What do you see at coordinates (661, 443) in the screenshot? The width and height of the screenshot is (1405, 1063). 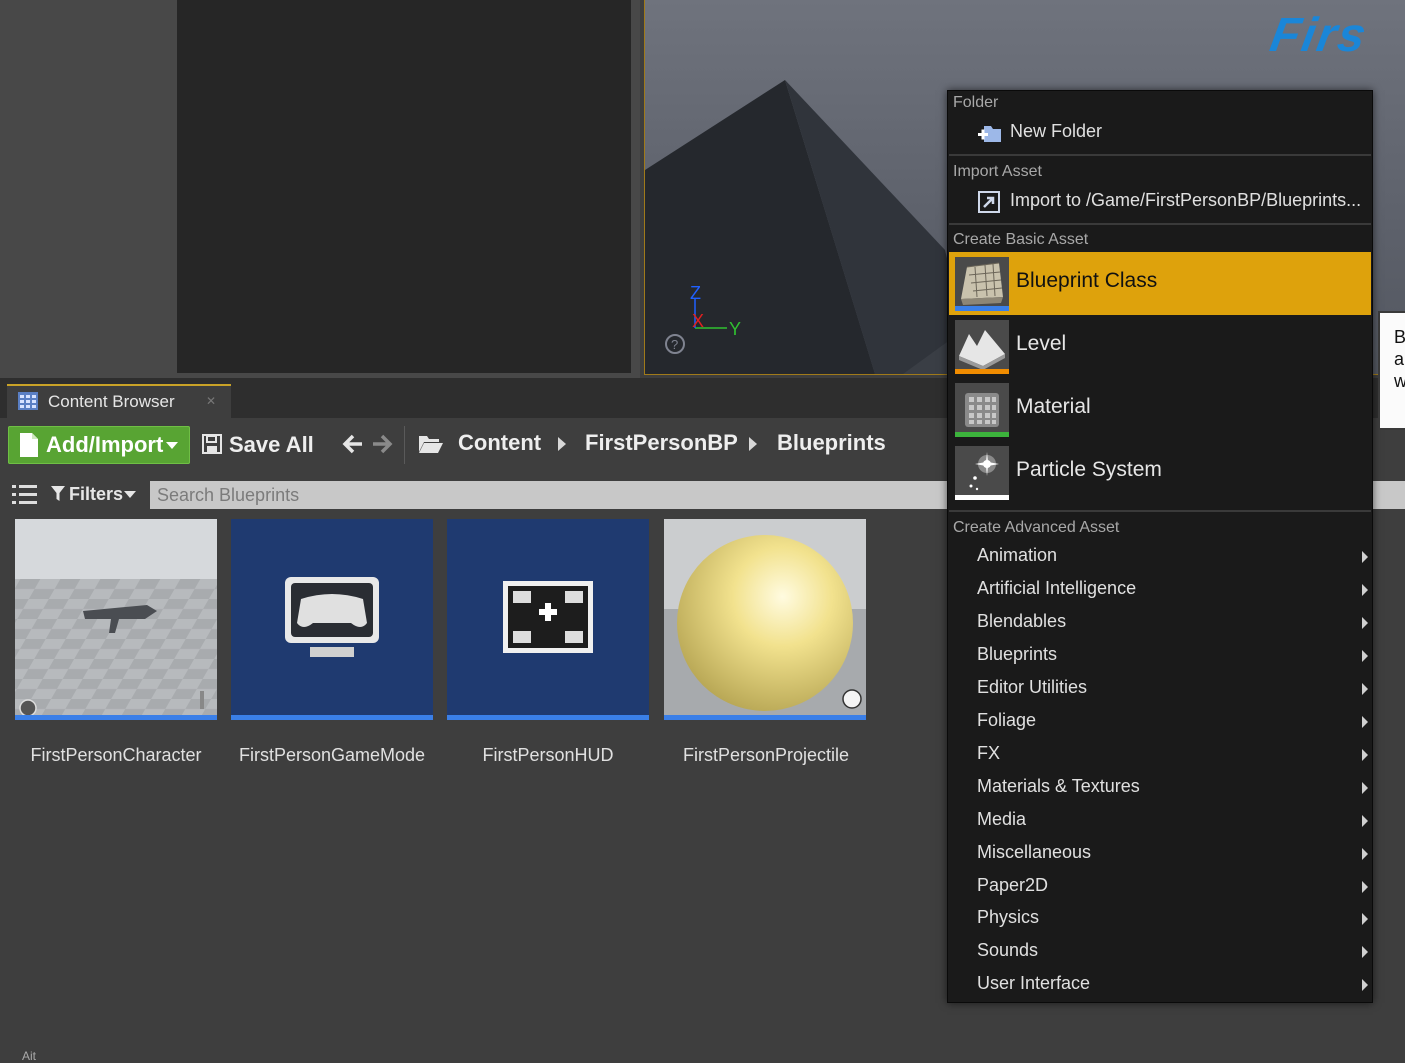 I see `breadcrumb-firstpersonbp: FirstPersonBP` at bounding box center [661, 443].